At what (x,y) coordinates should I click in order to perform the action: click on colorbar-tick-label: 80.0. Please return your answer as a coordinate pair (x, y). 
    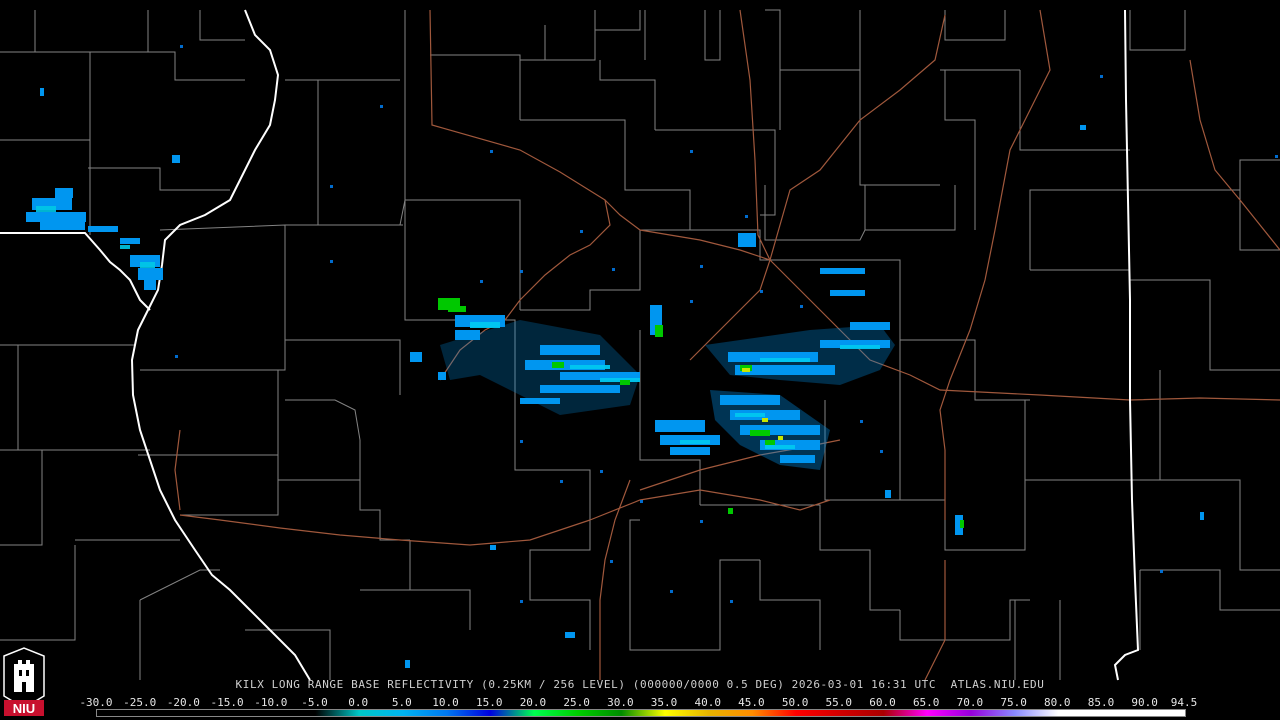
    Looking at the image, I should click on (1057, 702).